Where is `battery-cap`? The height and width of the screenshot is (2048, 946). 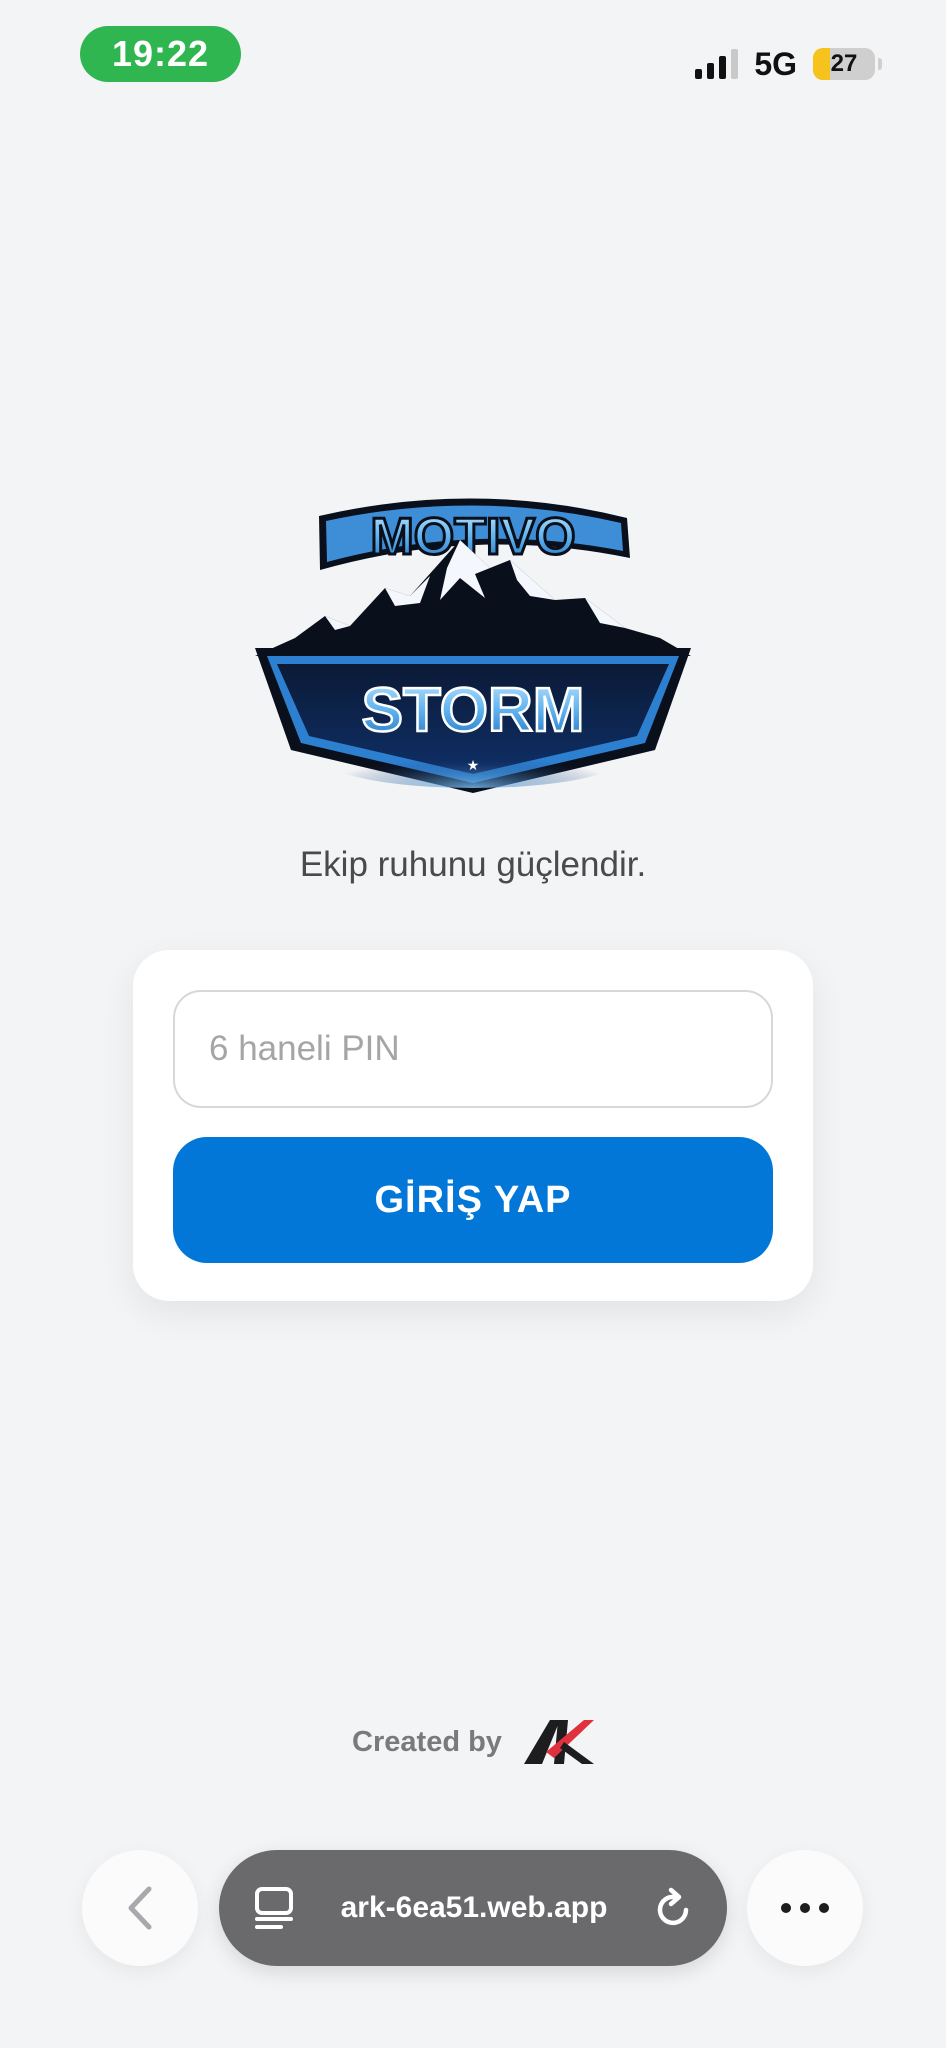 battery-cap is located at coordinates (880, 64).